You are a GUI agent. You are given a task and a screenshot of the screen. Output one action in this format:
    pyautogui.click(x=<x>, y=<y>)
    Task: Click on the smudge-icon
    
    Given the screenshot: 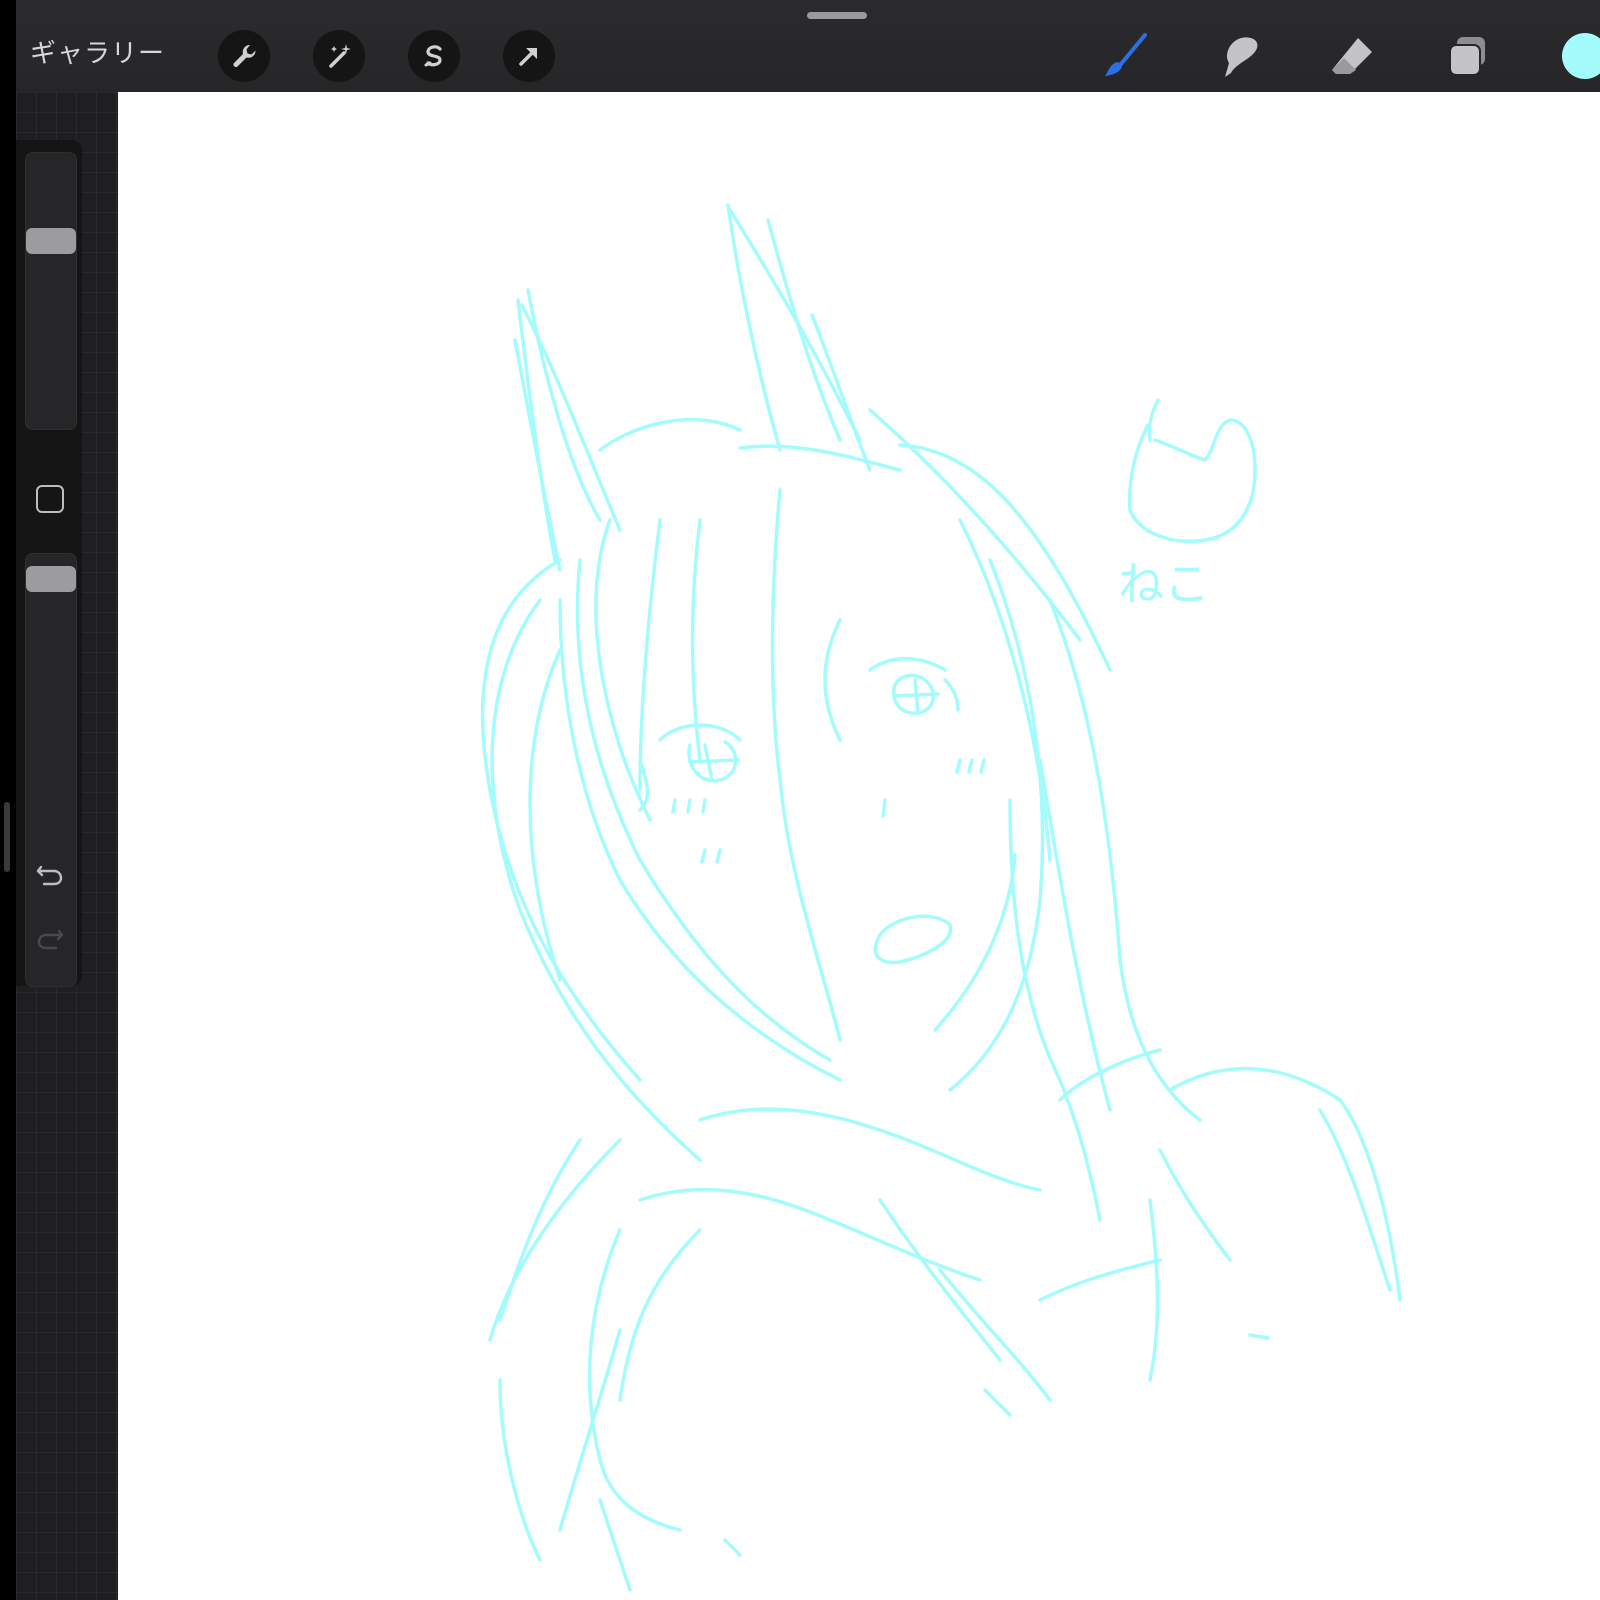 What is the action you would take?
    pyautogui.click(x=1241, y=57)
    